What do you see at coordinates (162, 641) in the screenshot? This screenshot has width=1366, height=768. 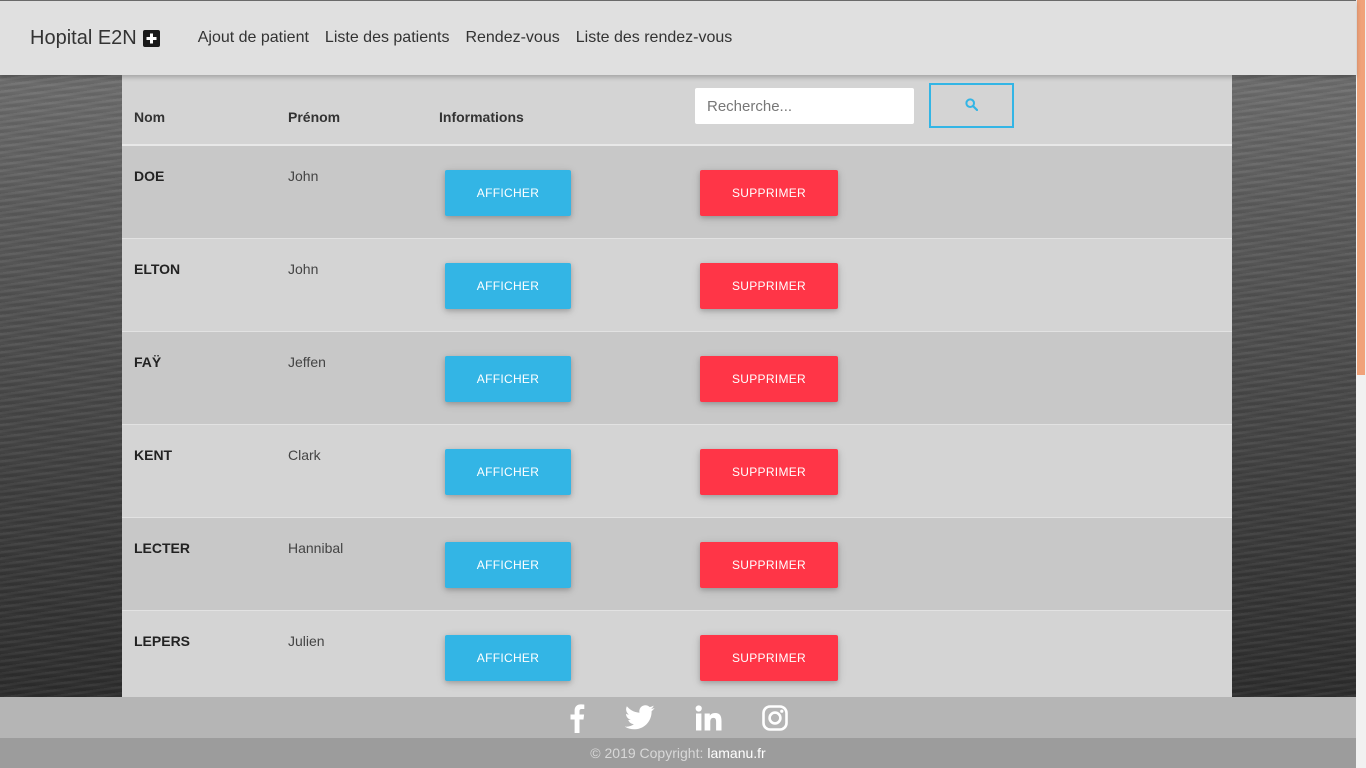 I see `cell-nom: LEPERS` at bounding box center [162, 641].